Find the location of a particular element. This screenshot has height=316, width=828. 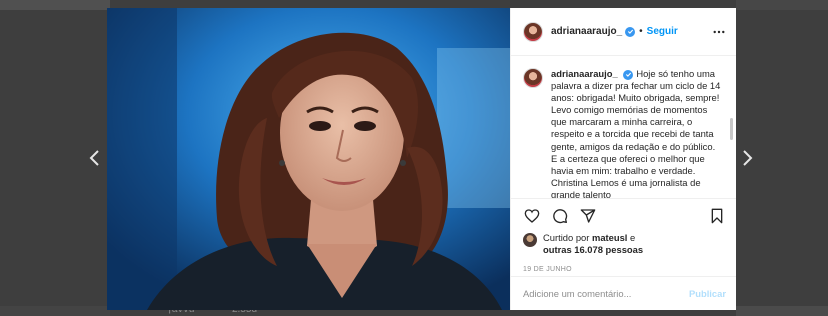

comment-input is located at coordinates (606, 293).